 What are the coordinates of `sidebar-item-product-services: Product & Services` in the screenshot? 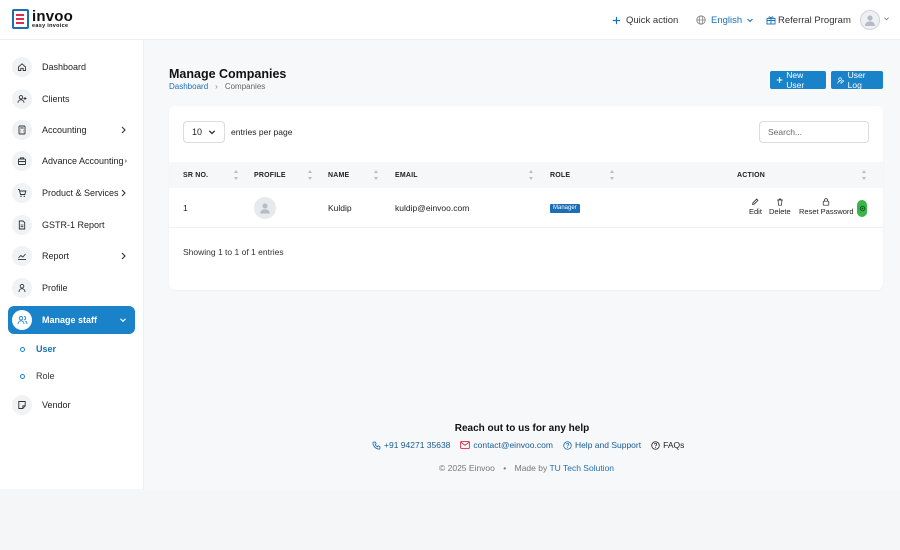 It's located at (71, 193).